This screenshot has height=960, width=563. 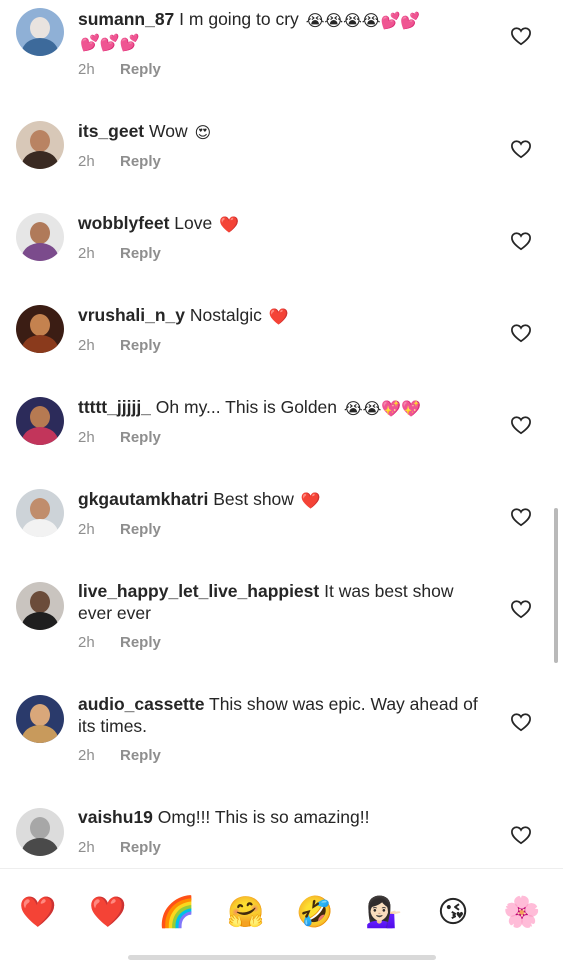 I want to click on comment-username: vrushali_n_y, so click(x=131, y=315).